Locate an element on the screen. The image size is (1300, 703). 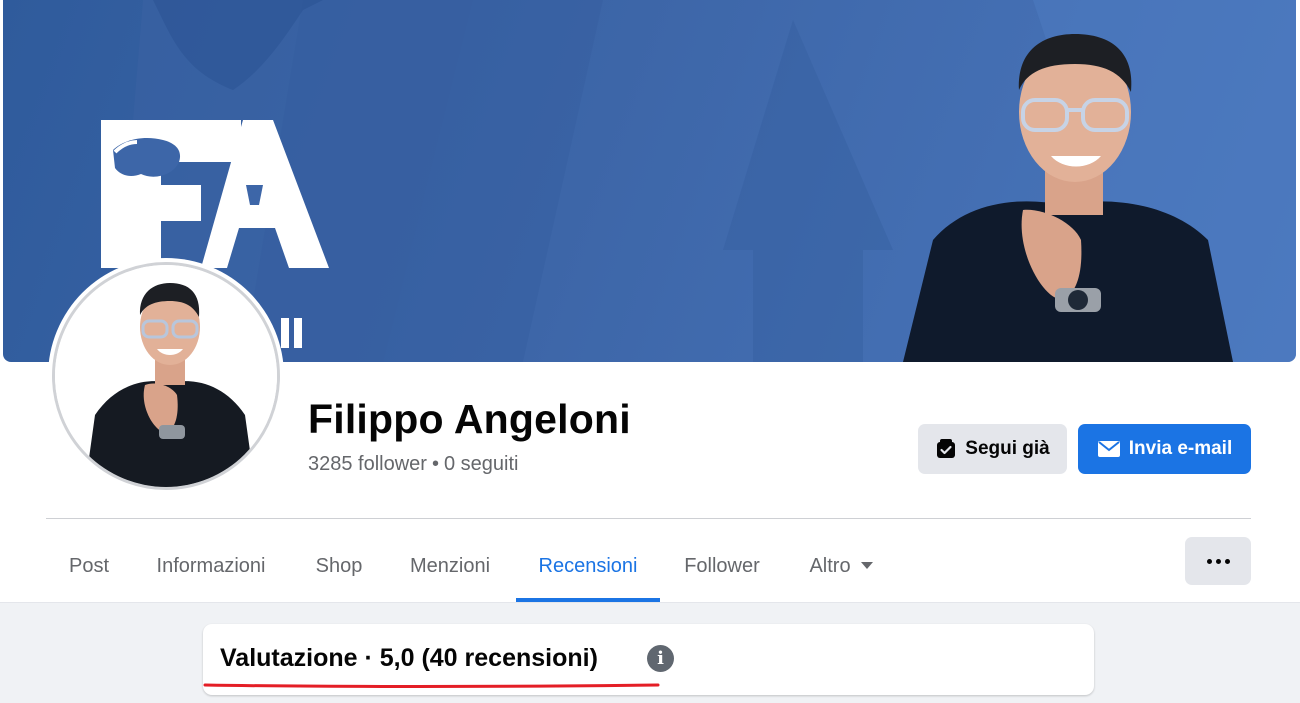
profile-avatar is located at coordinates (166, 376).